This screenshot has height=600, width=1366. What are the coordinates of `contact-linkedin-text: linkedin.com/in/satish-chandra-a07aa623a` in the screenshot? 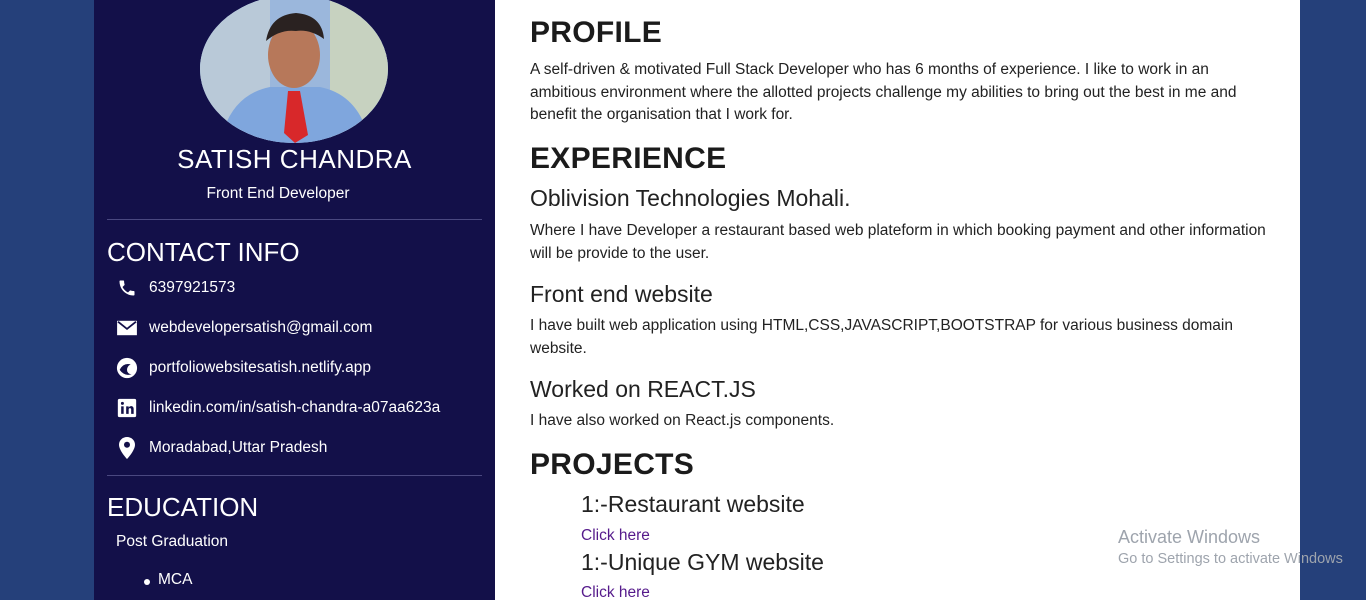 It's located at (294, 408).